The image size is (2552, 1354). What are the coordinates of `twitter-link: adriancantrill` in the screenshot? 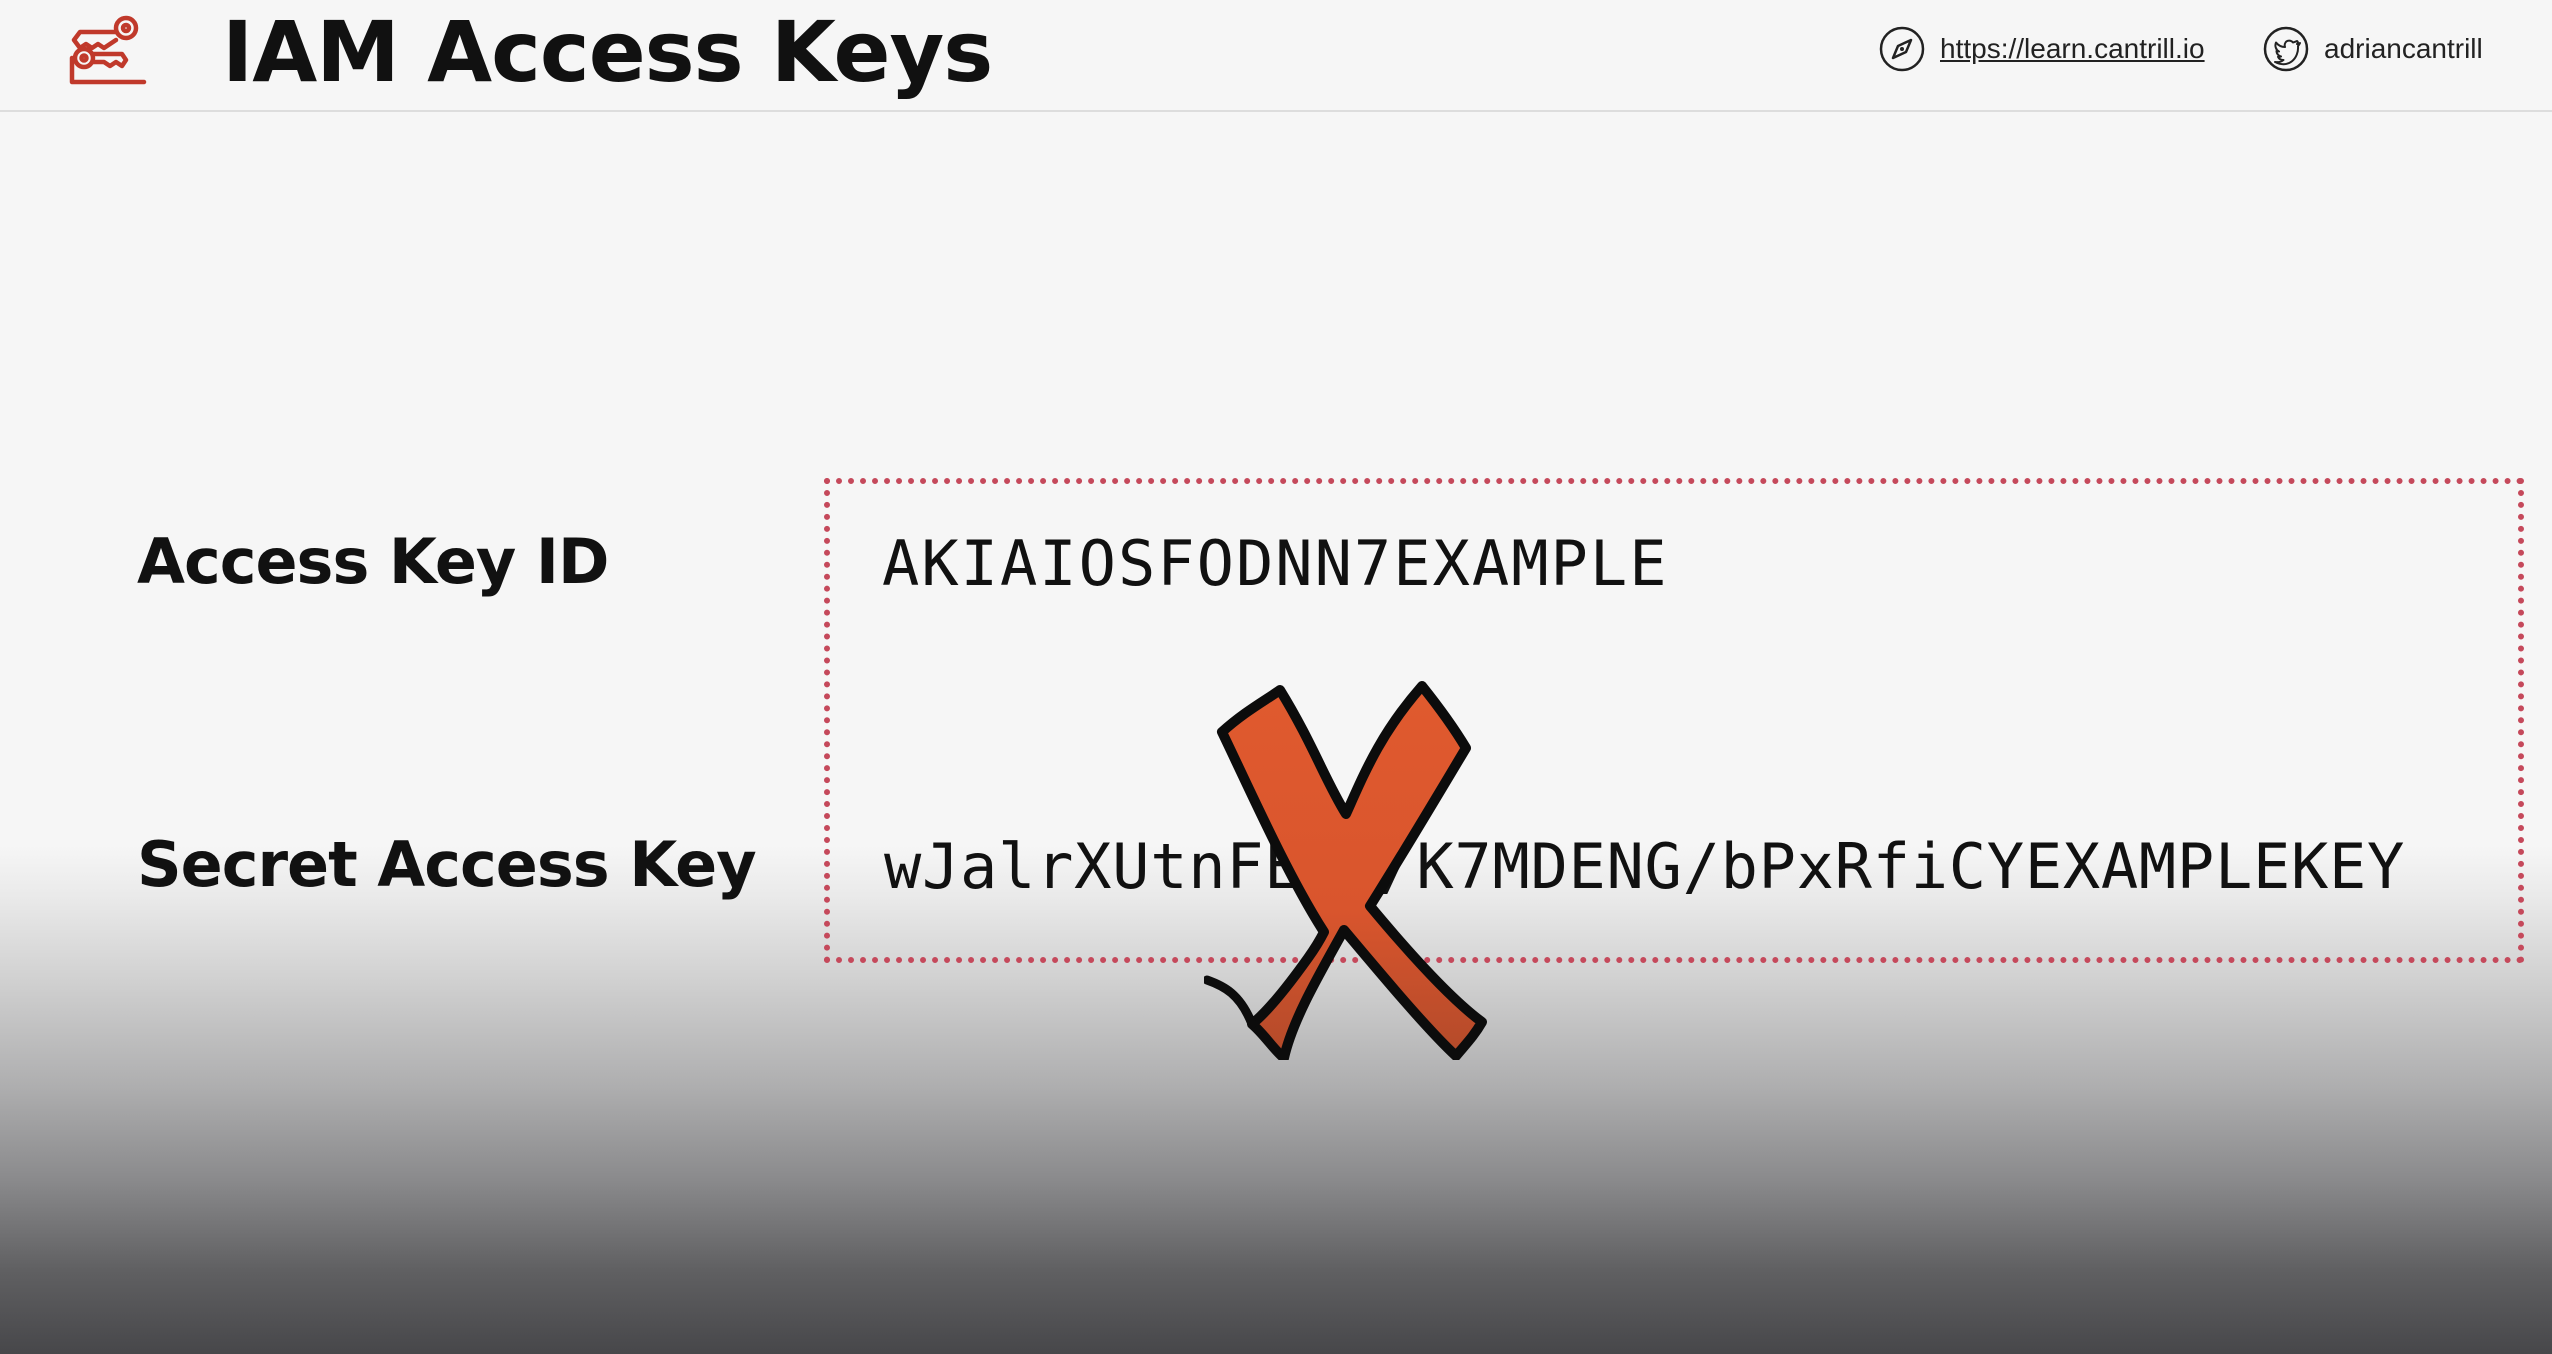 It's located at (2372, 49).